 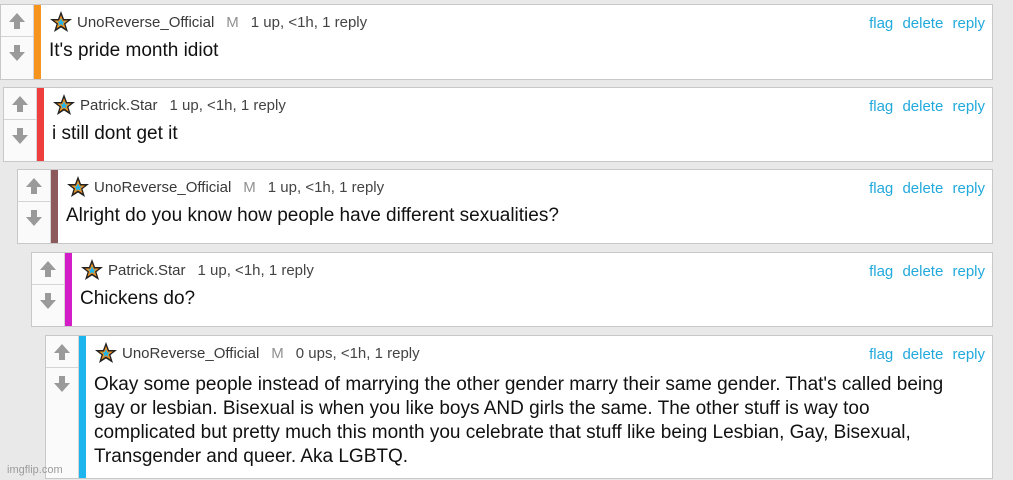 I want to click on imgflip-watermark: imgflip.com, so click(x=35, y=470).